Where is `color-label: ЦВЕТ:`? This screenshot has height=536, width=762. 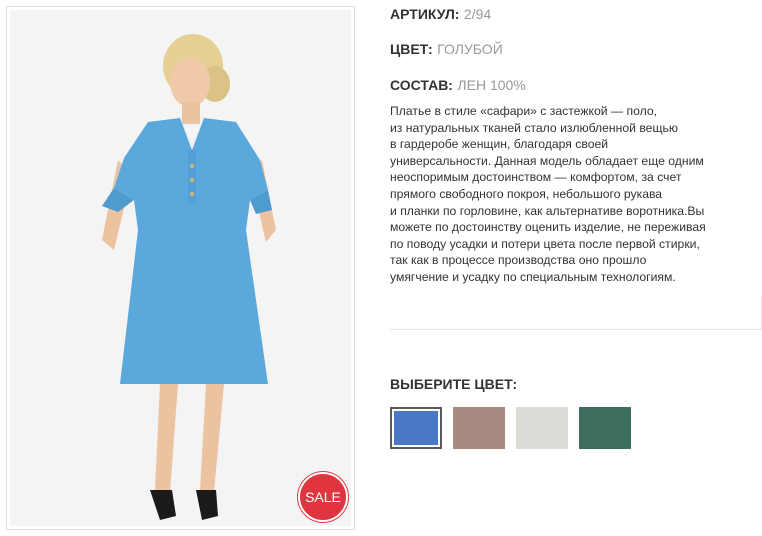 color-label: ЦВЕТ: is located at coordinates (411, 49).